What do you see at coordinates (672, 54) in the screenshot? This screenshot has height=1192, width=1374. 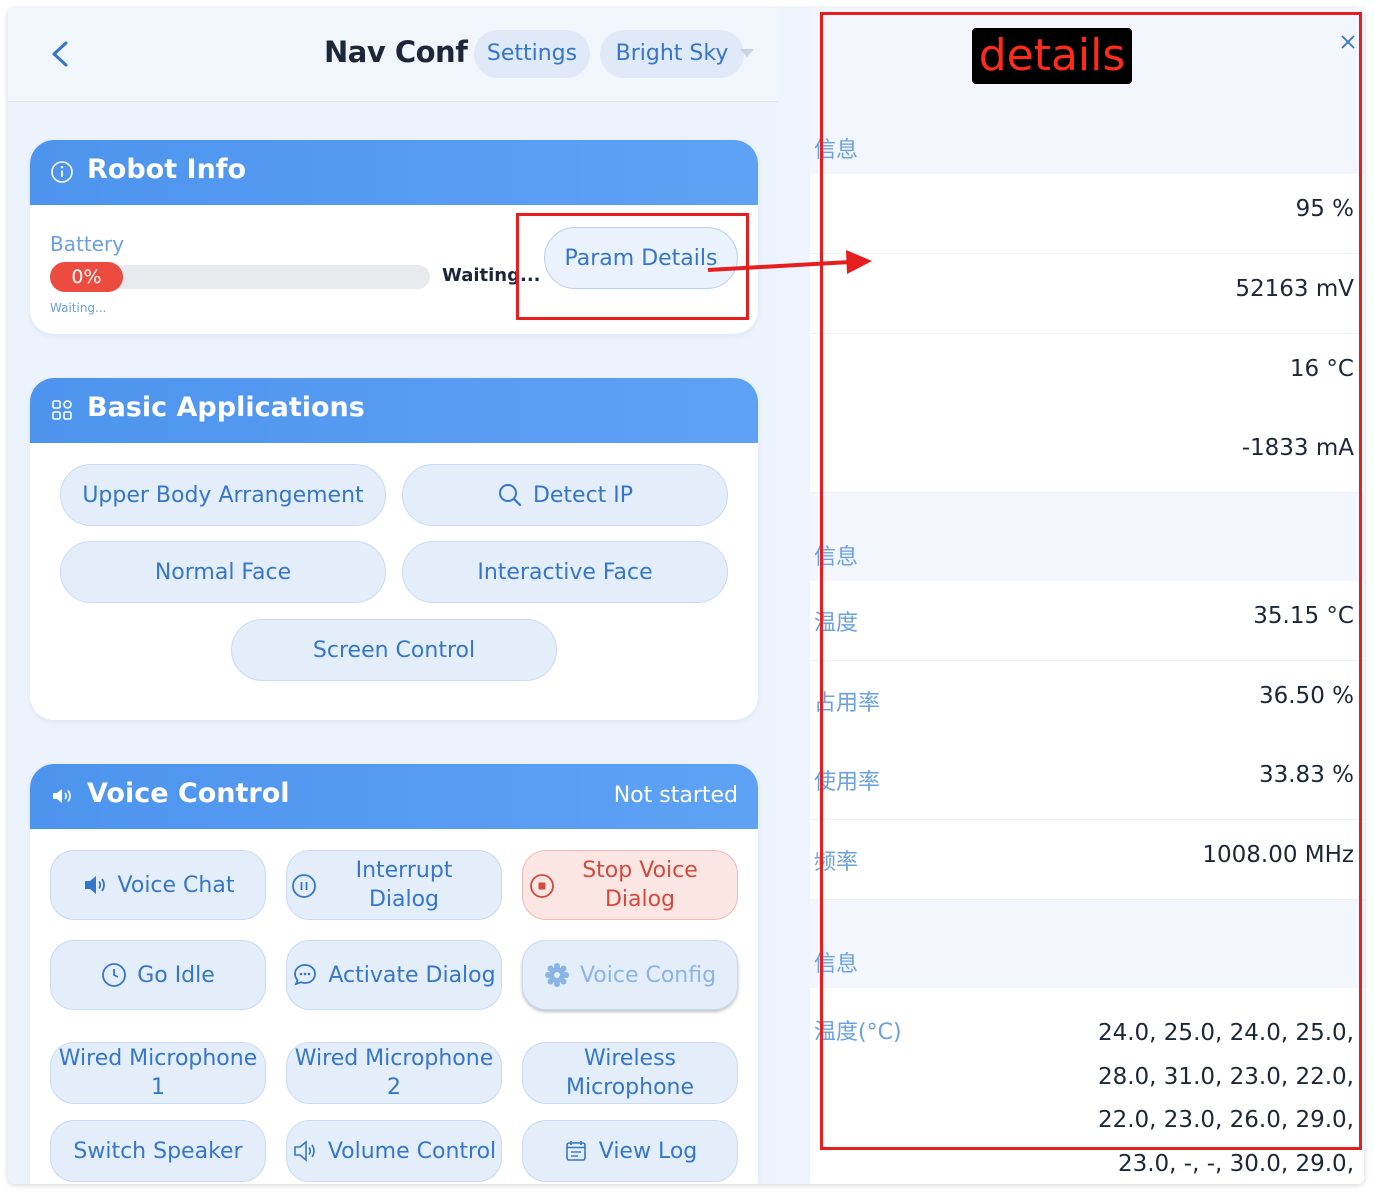 I see `theme-selector: Bright Sky` at bounding box center [672, 54].